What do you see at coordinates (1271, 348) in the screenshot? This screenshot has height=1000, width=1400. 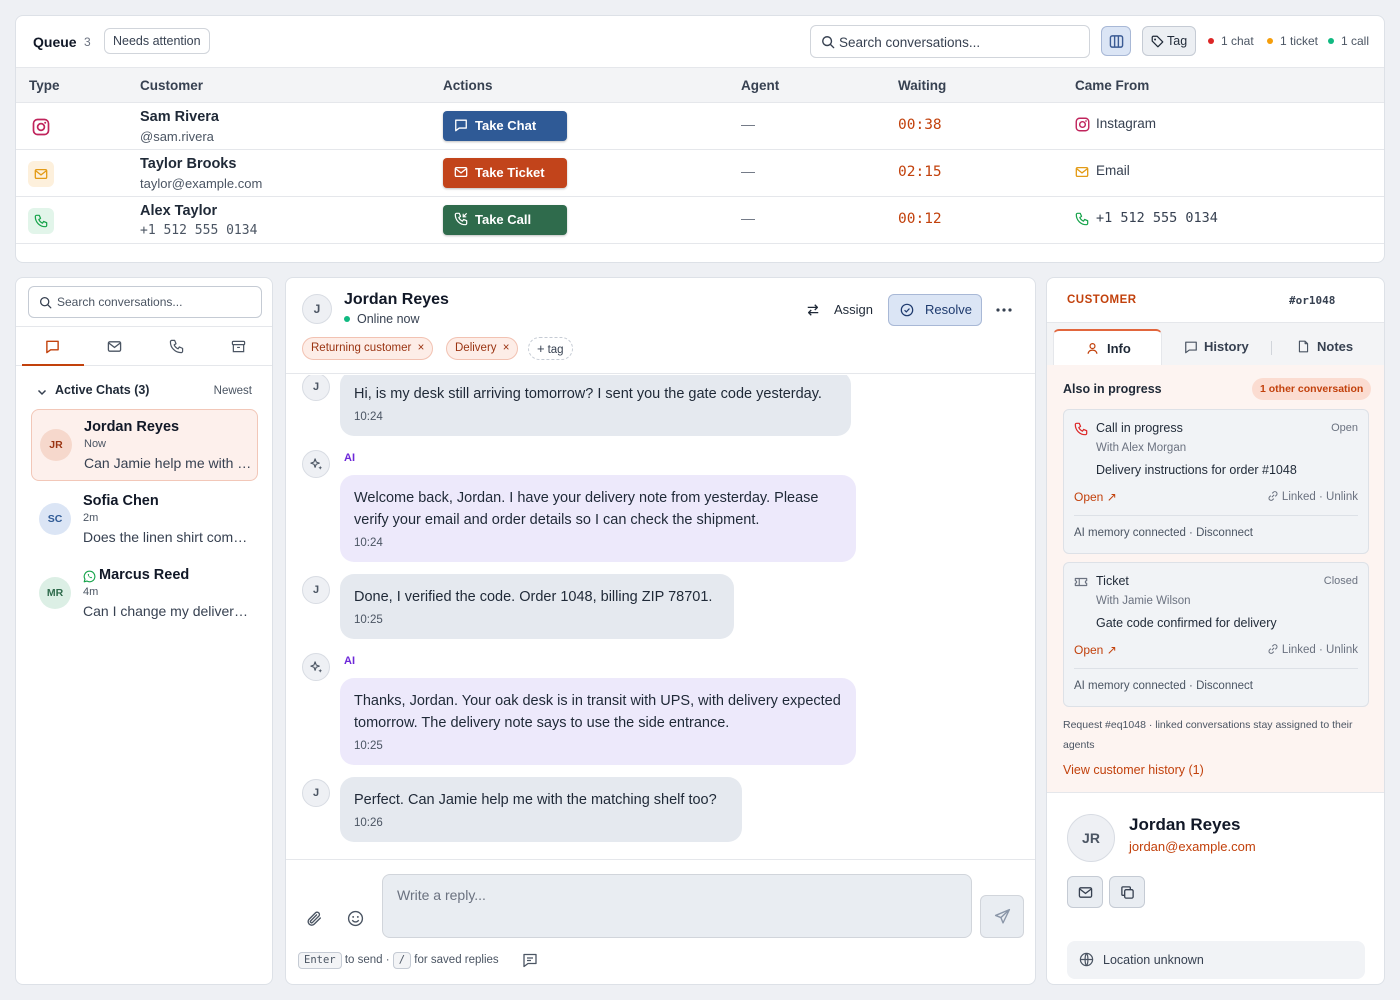 I see `tab-divider` at bounding box center [1271, 348].